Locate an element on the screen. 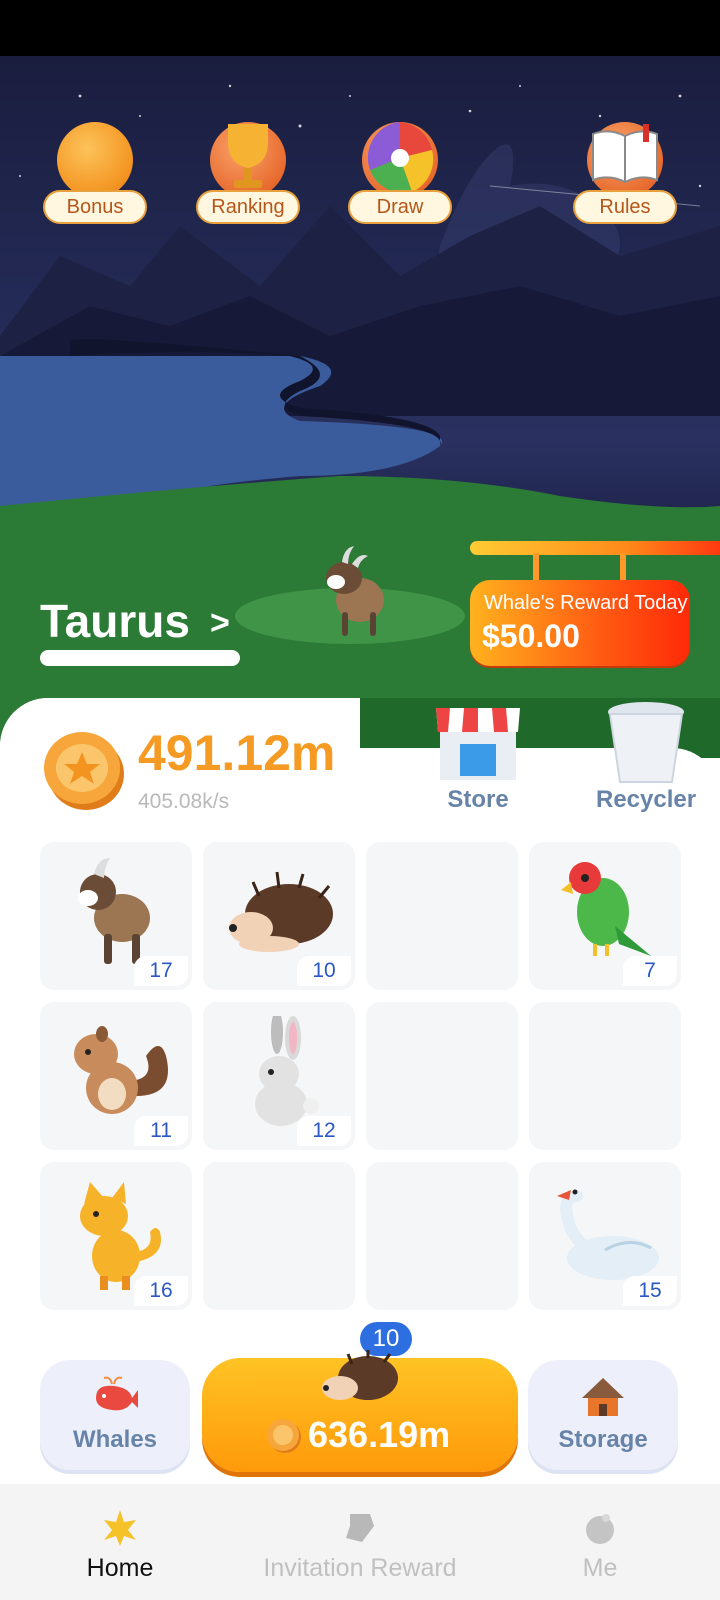 Image resolution: width=720 pixels, height=1600 pixels. ticket-icon is located at coordinates (360, 1528).